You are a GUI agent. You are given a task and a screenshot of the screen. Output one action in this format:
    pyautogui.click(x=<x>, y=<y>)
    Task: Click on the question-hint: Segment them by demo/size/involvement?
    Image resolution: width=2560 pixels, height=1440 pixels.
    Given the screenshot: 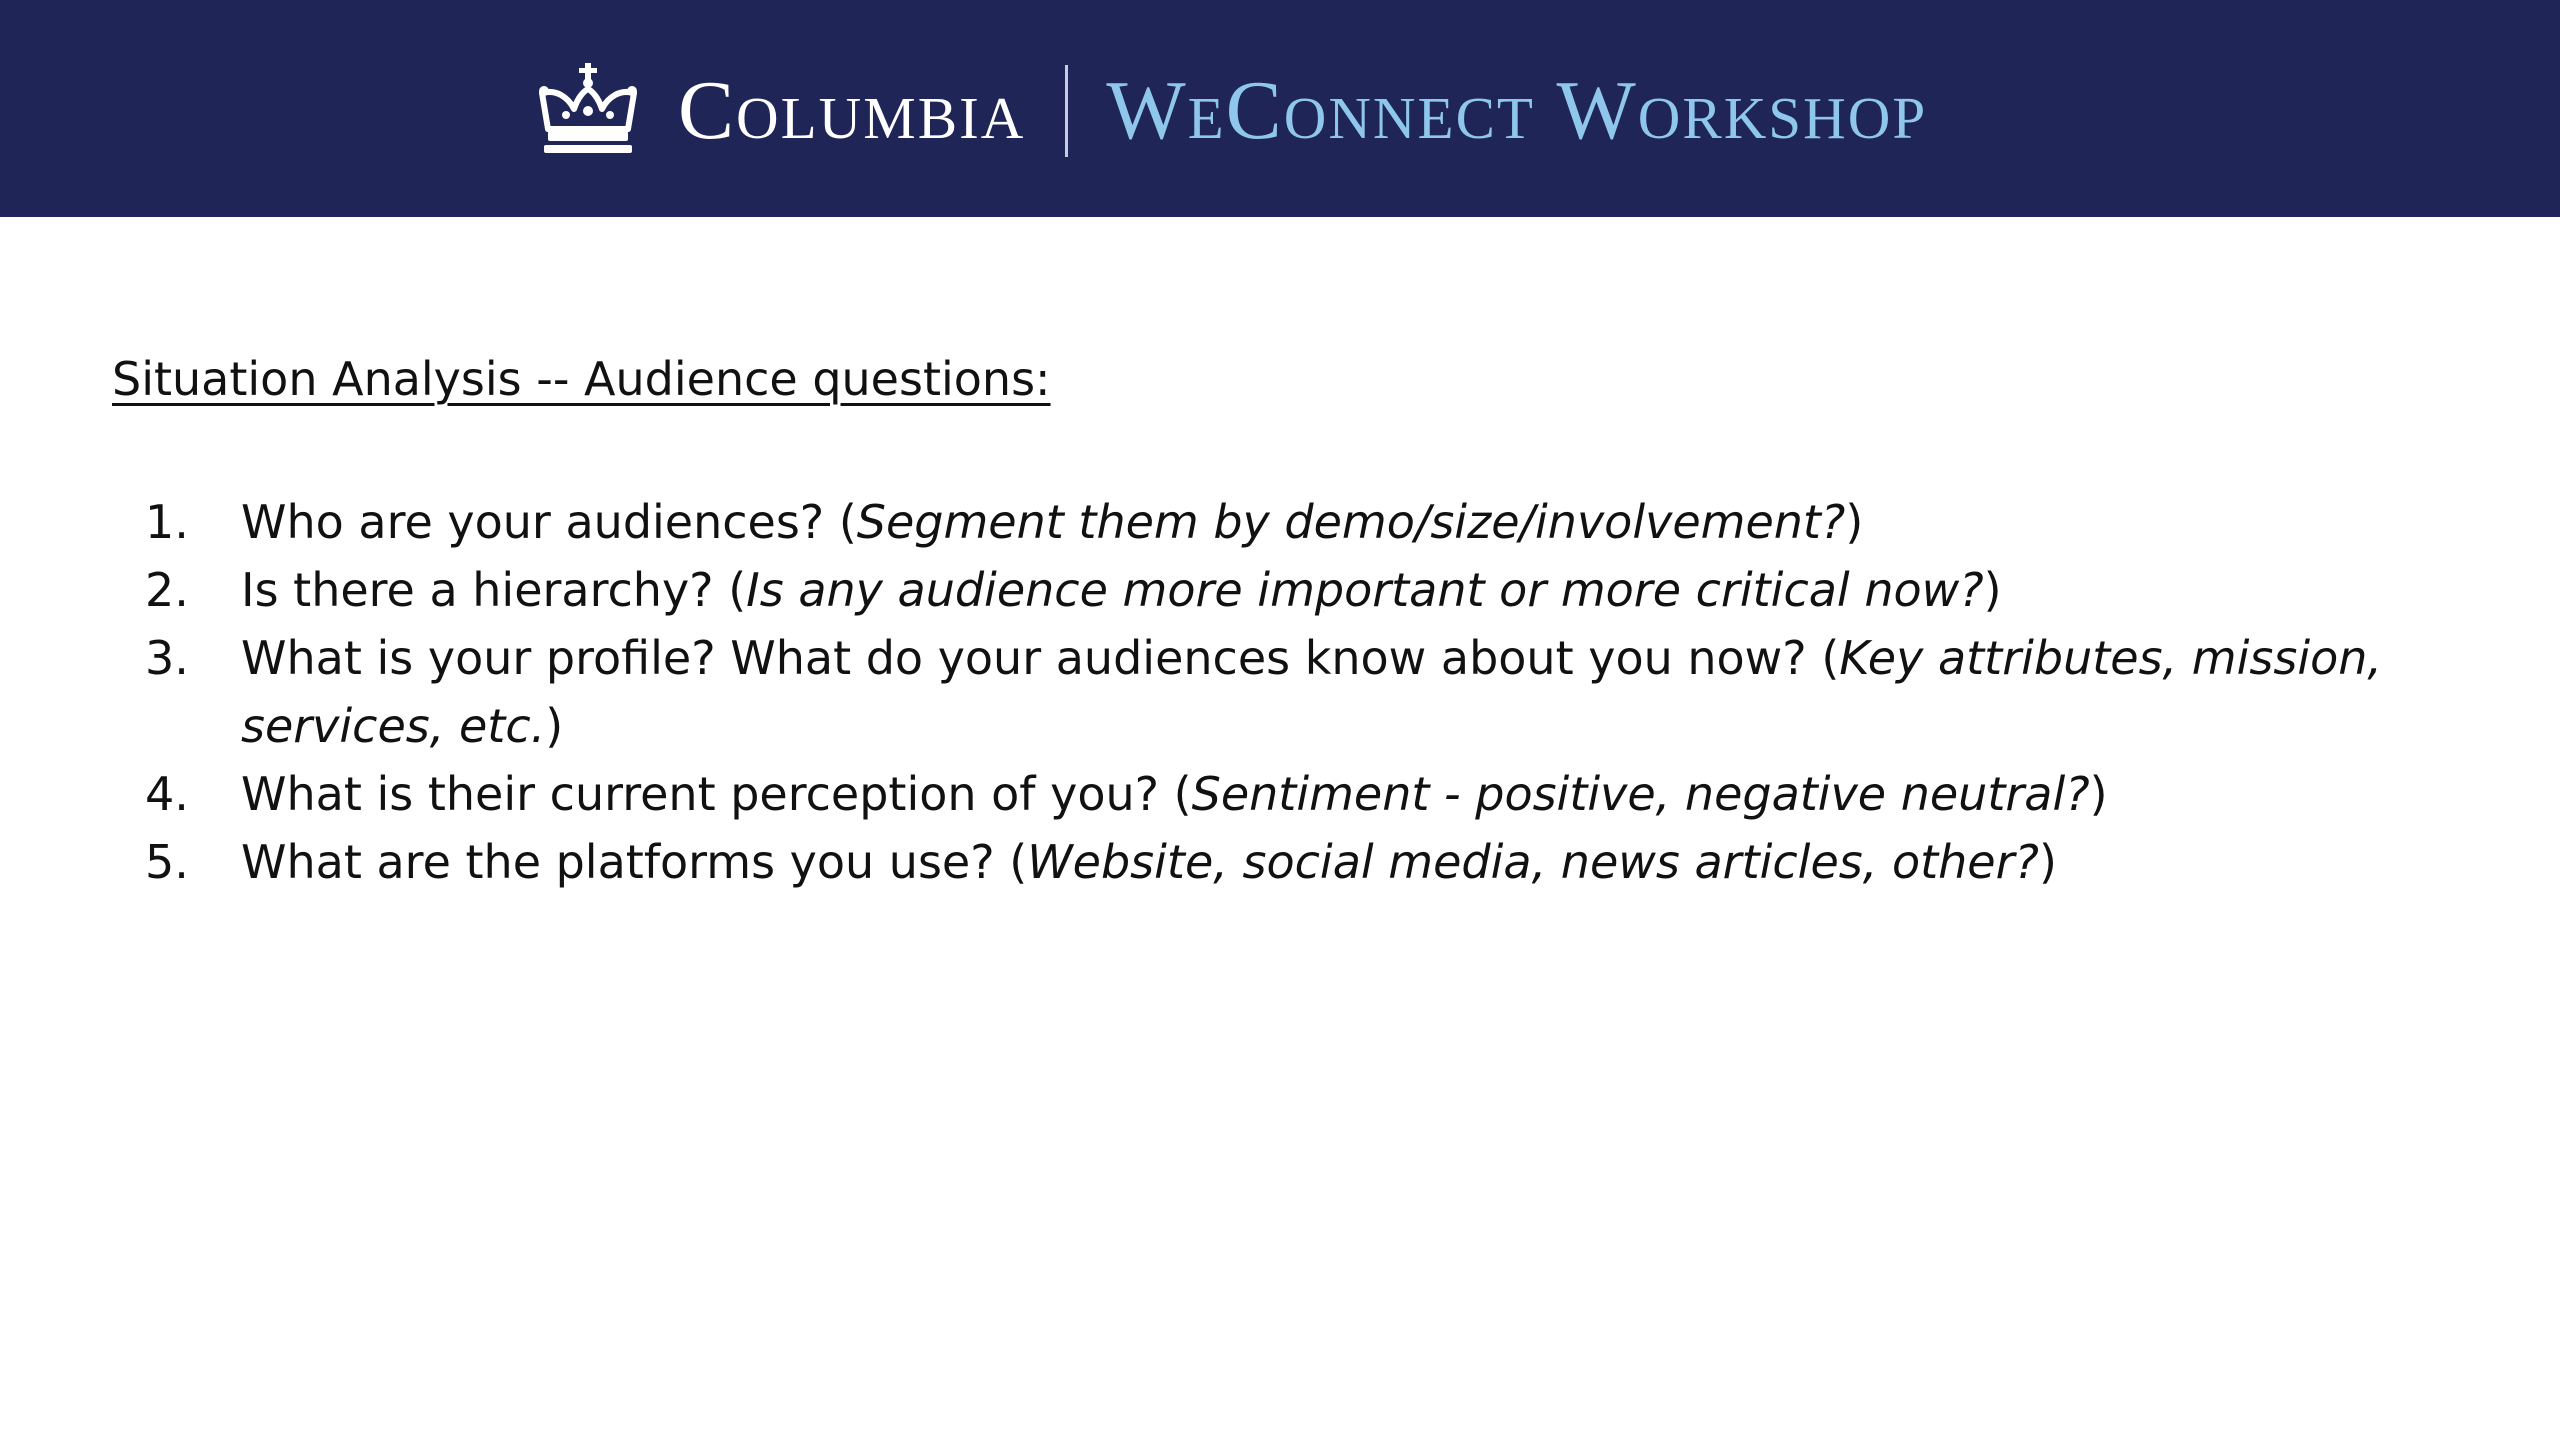 What is the action you would take?
    pyautogui.click(x=1351, y=522)
    